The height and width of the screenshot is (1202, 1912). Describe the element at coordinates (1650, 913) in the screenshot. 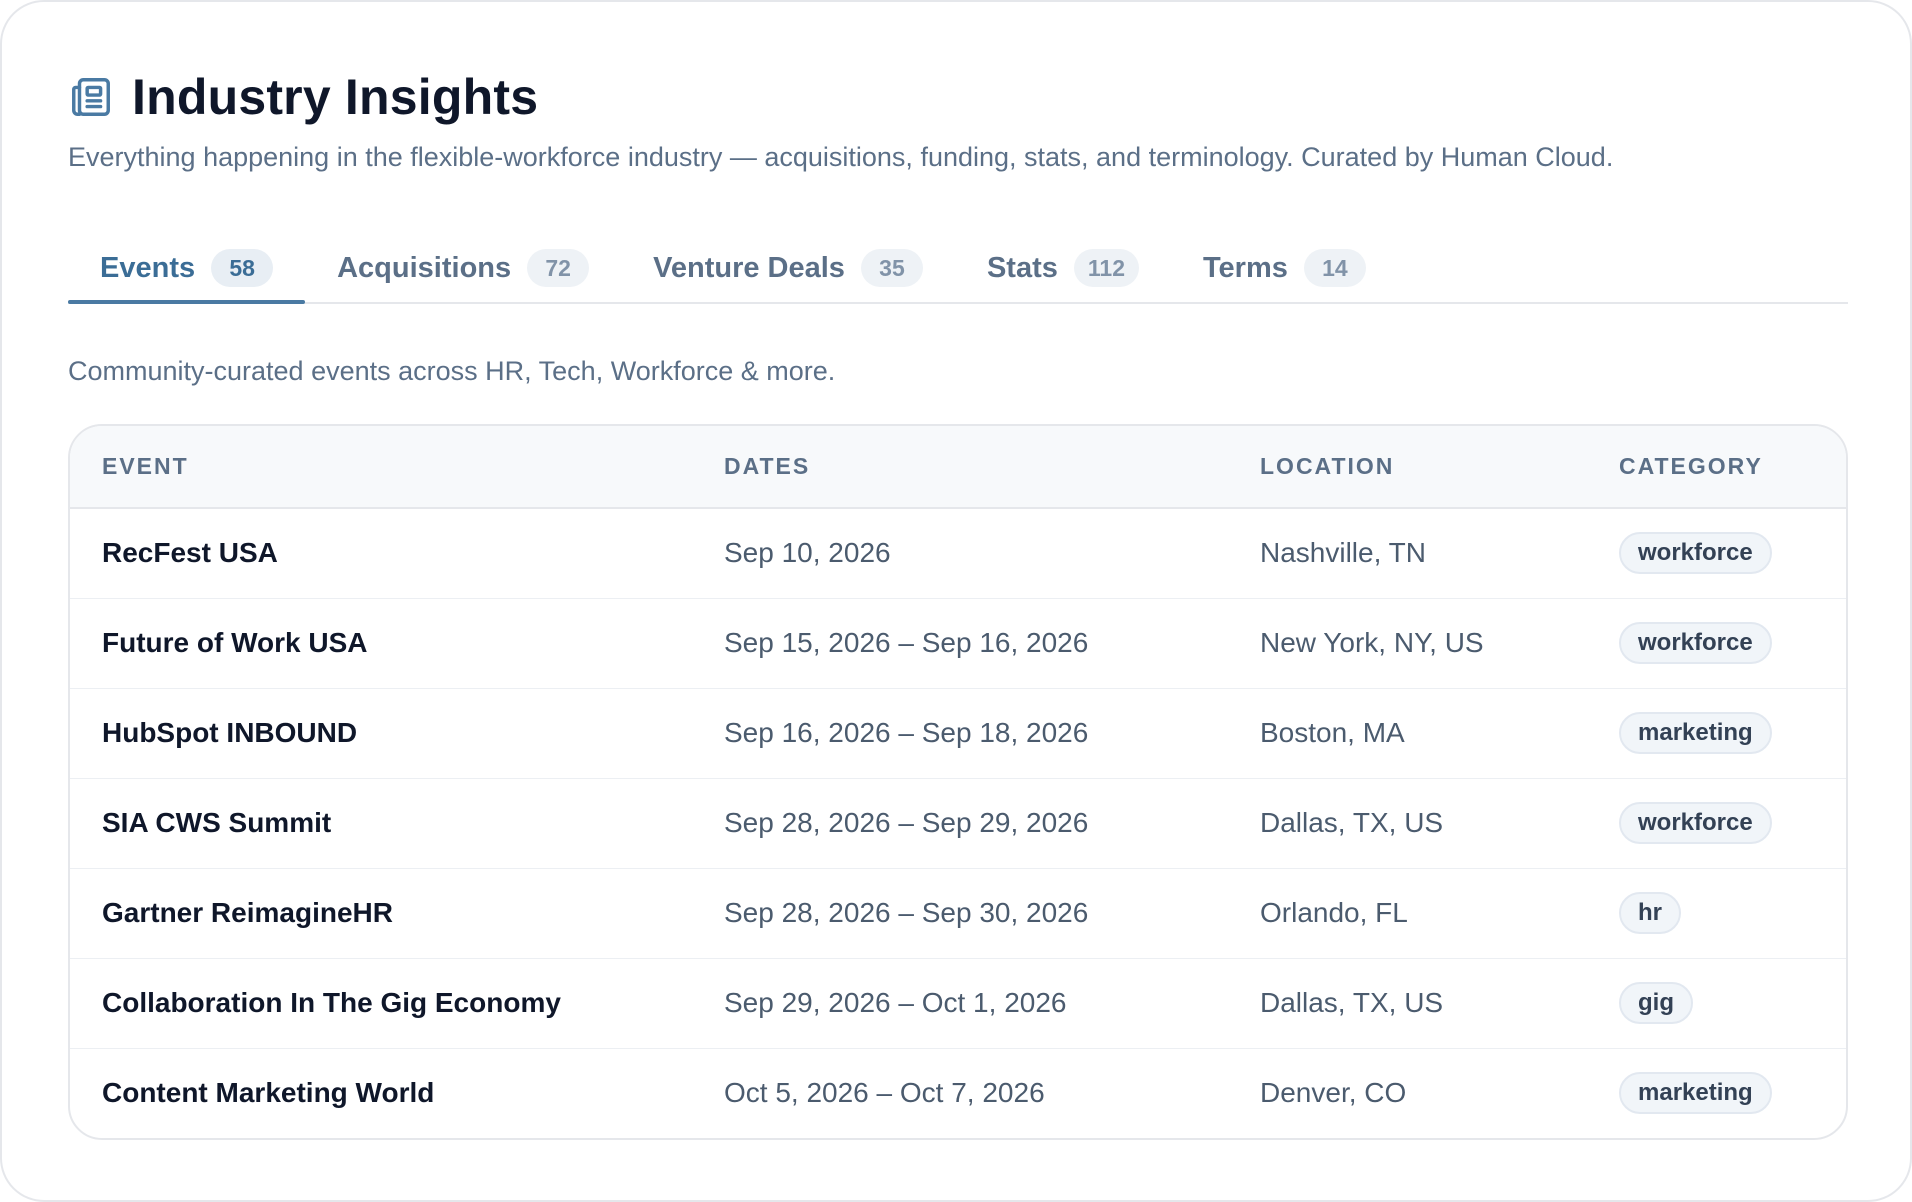

I see `category-badge: hr` at that location.